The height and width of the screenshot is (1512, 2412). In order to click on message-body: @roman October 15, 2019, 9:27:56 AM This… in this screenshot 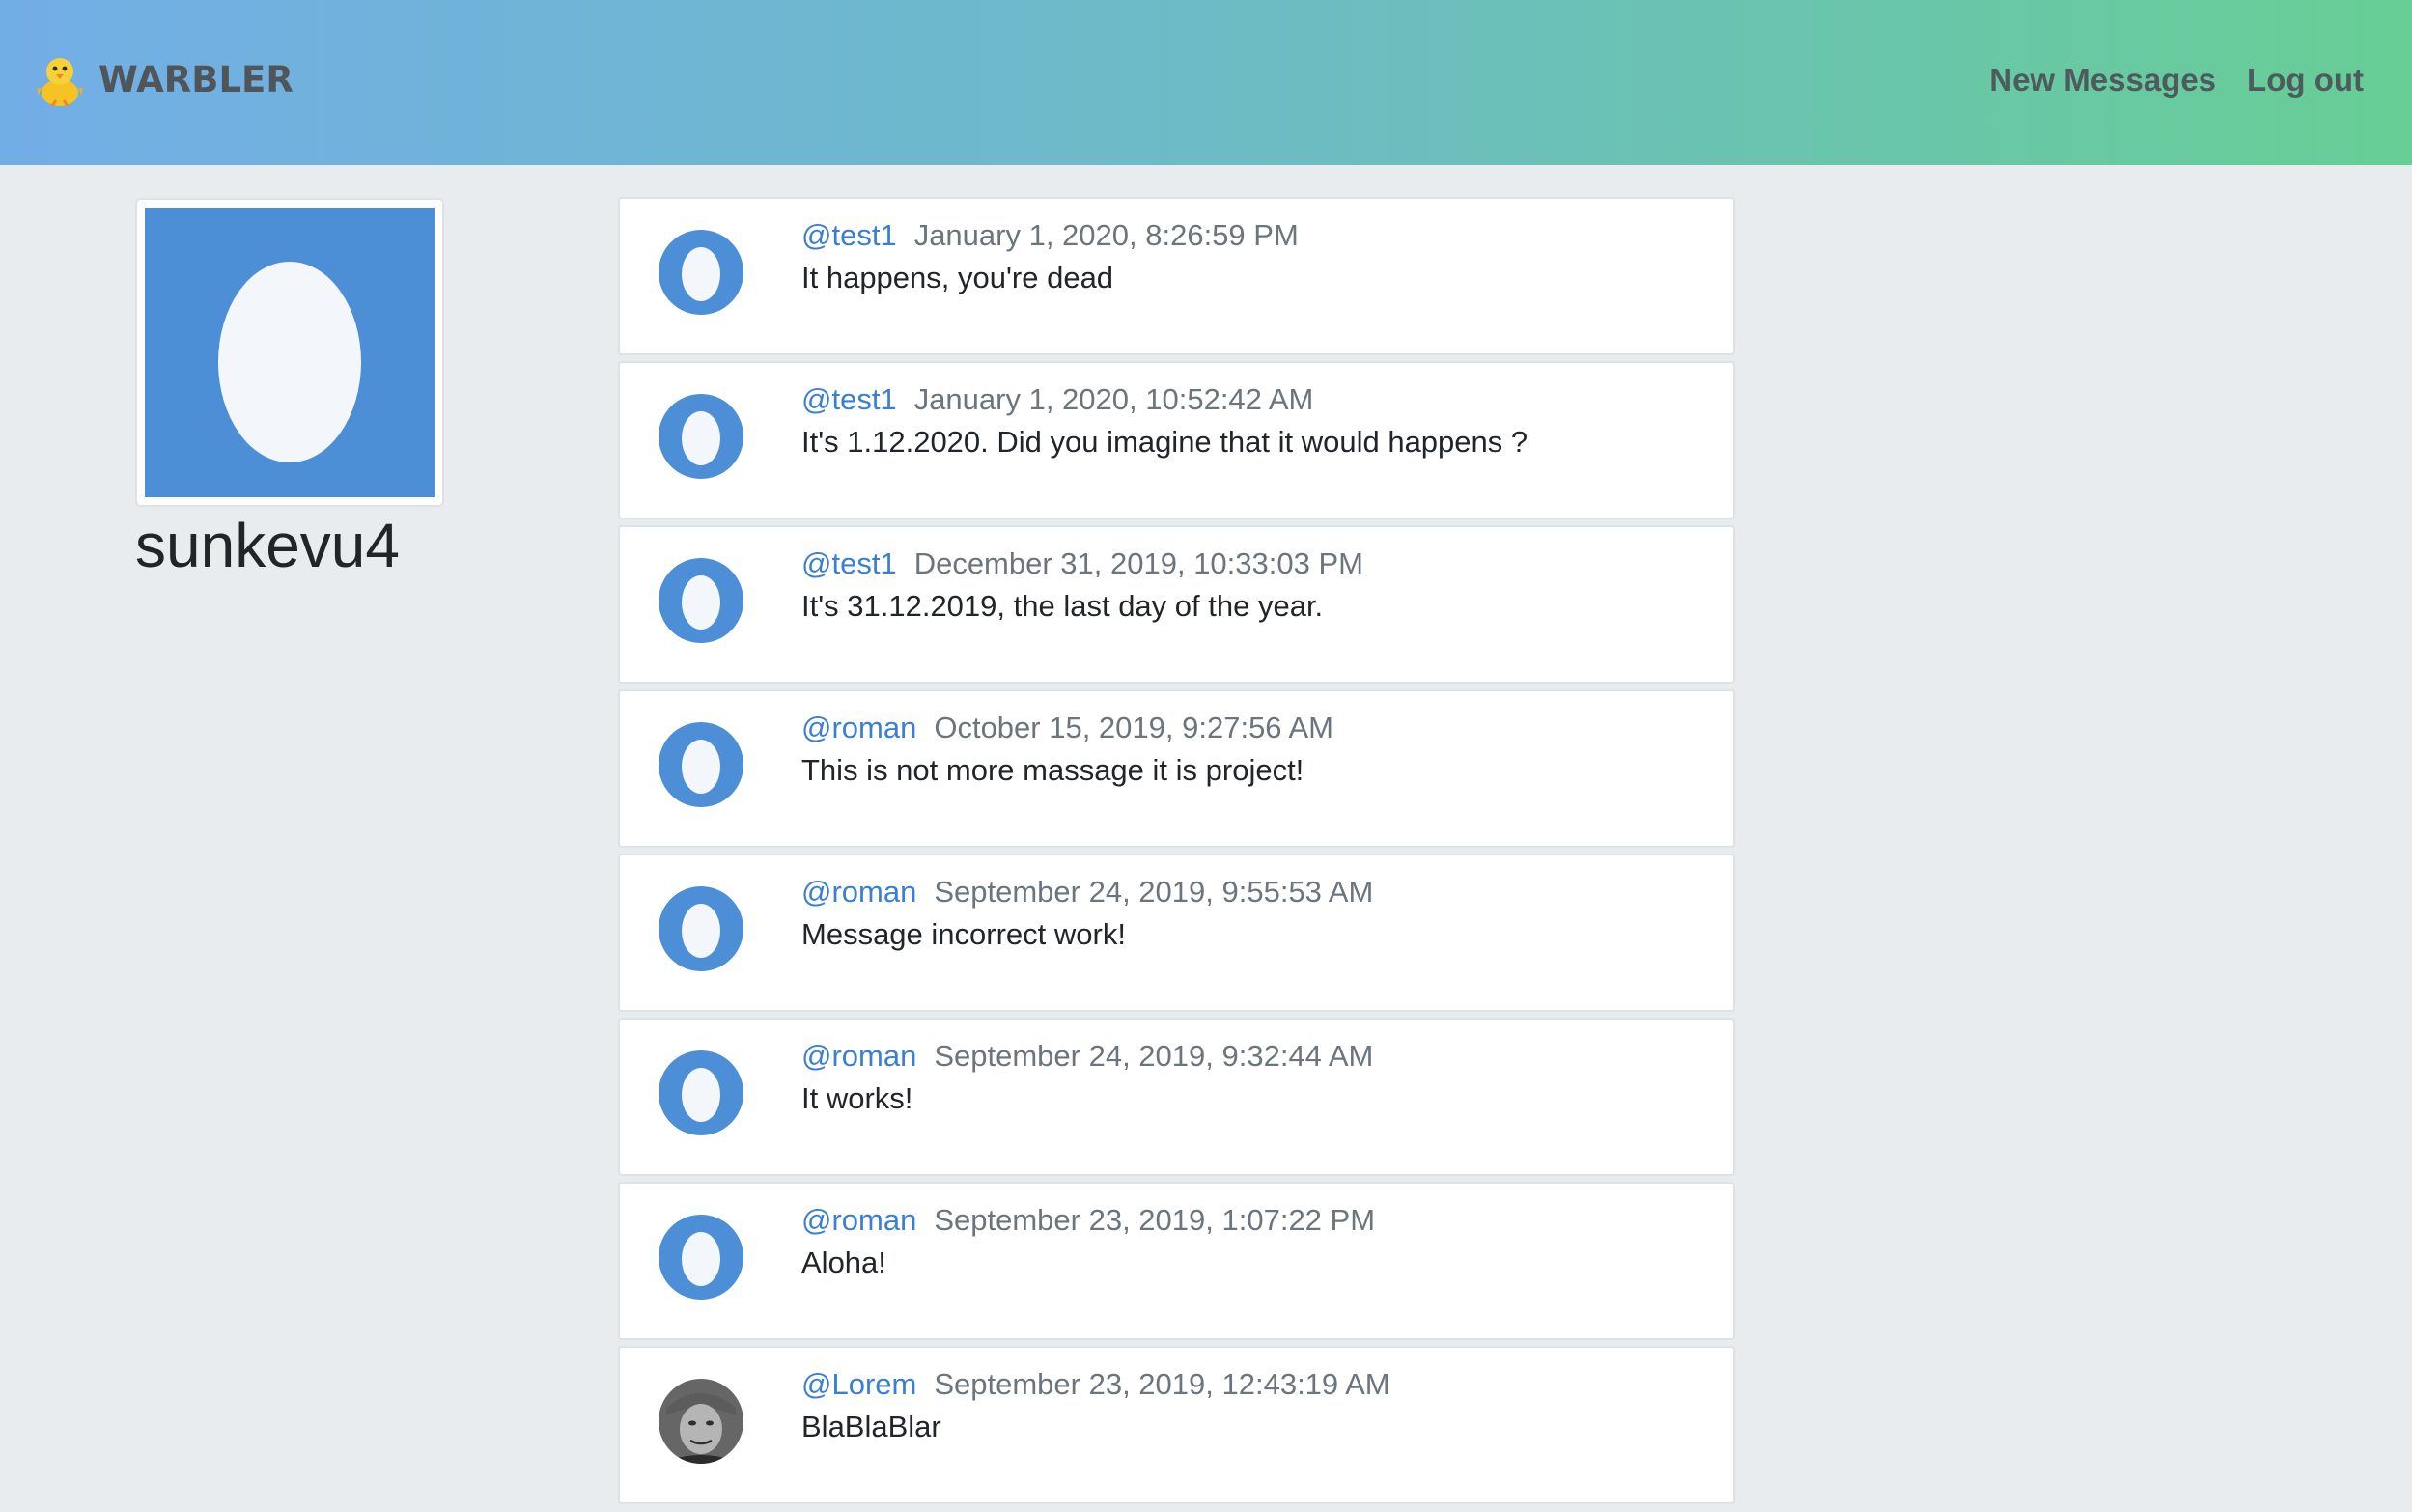, I will do `click(1257, 750)`.